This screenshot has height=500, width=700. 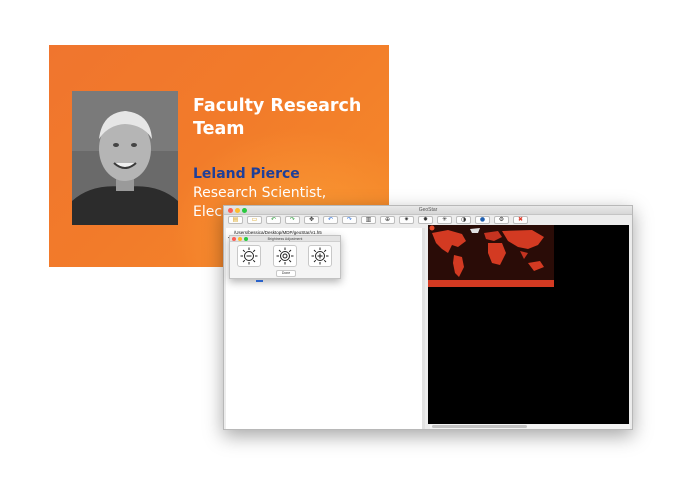 I want to click on slide-title: Faculty Research Team, so click(x=277, y=117).